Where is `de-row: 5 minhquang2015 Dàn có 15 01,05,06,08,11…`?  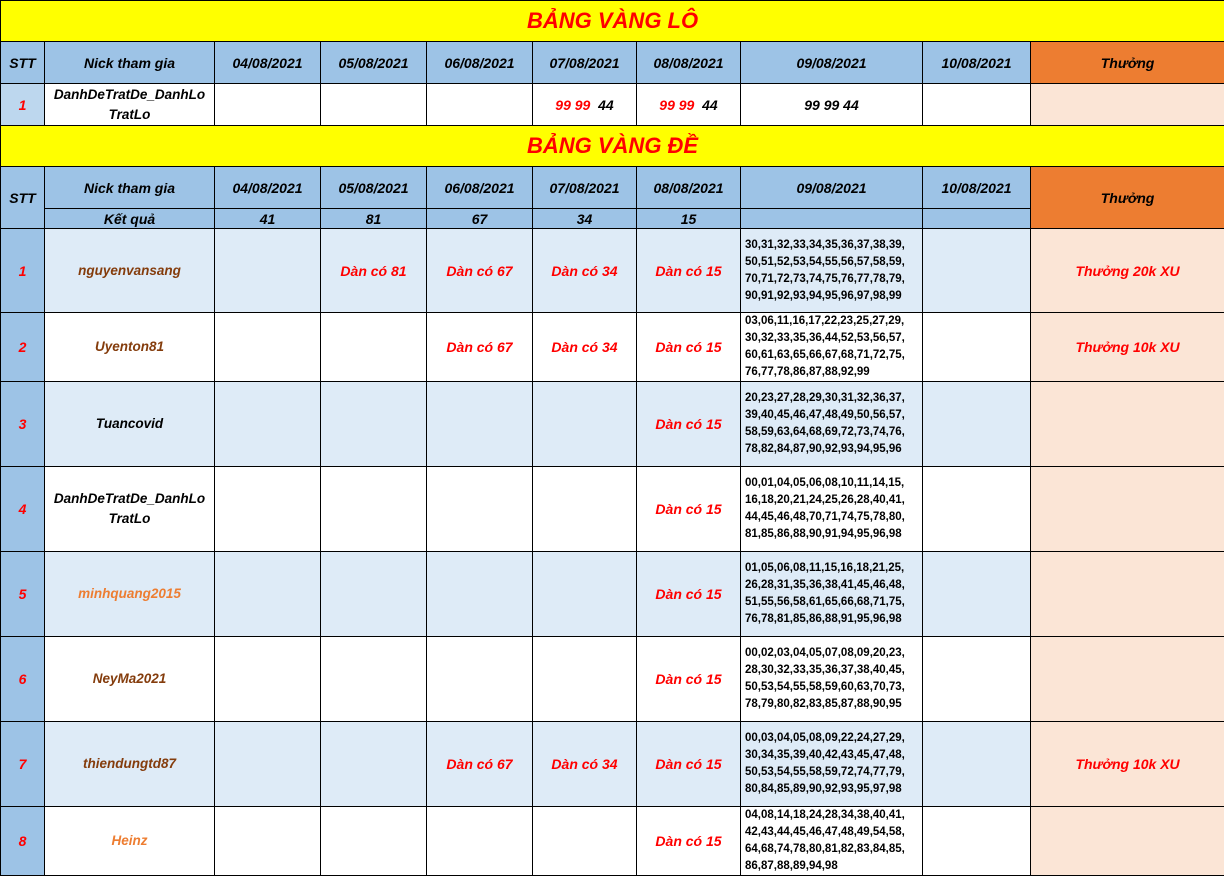 de-row: 5 minhquang2015 Dàn có 15 01,05,06,08,11… is located at coordinates (612, 594).